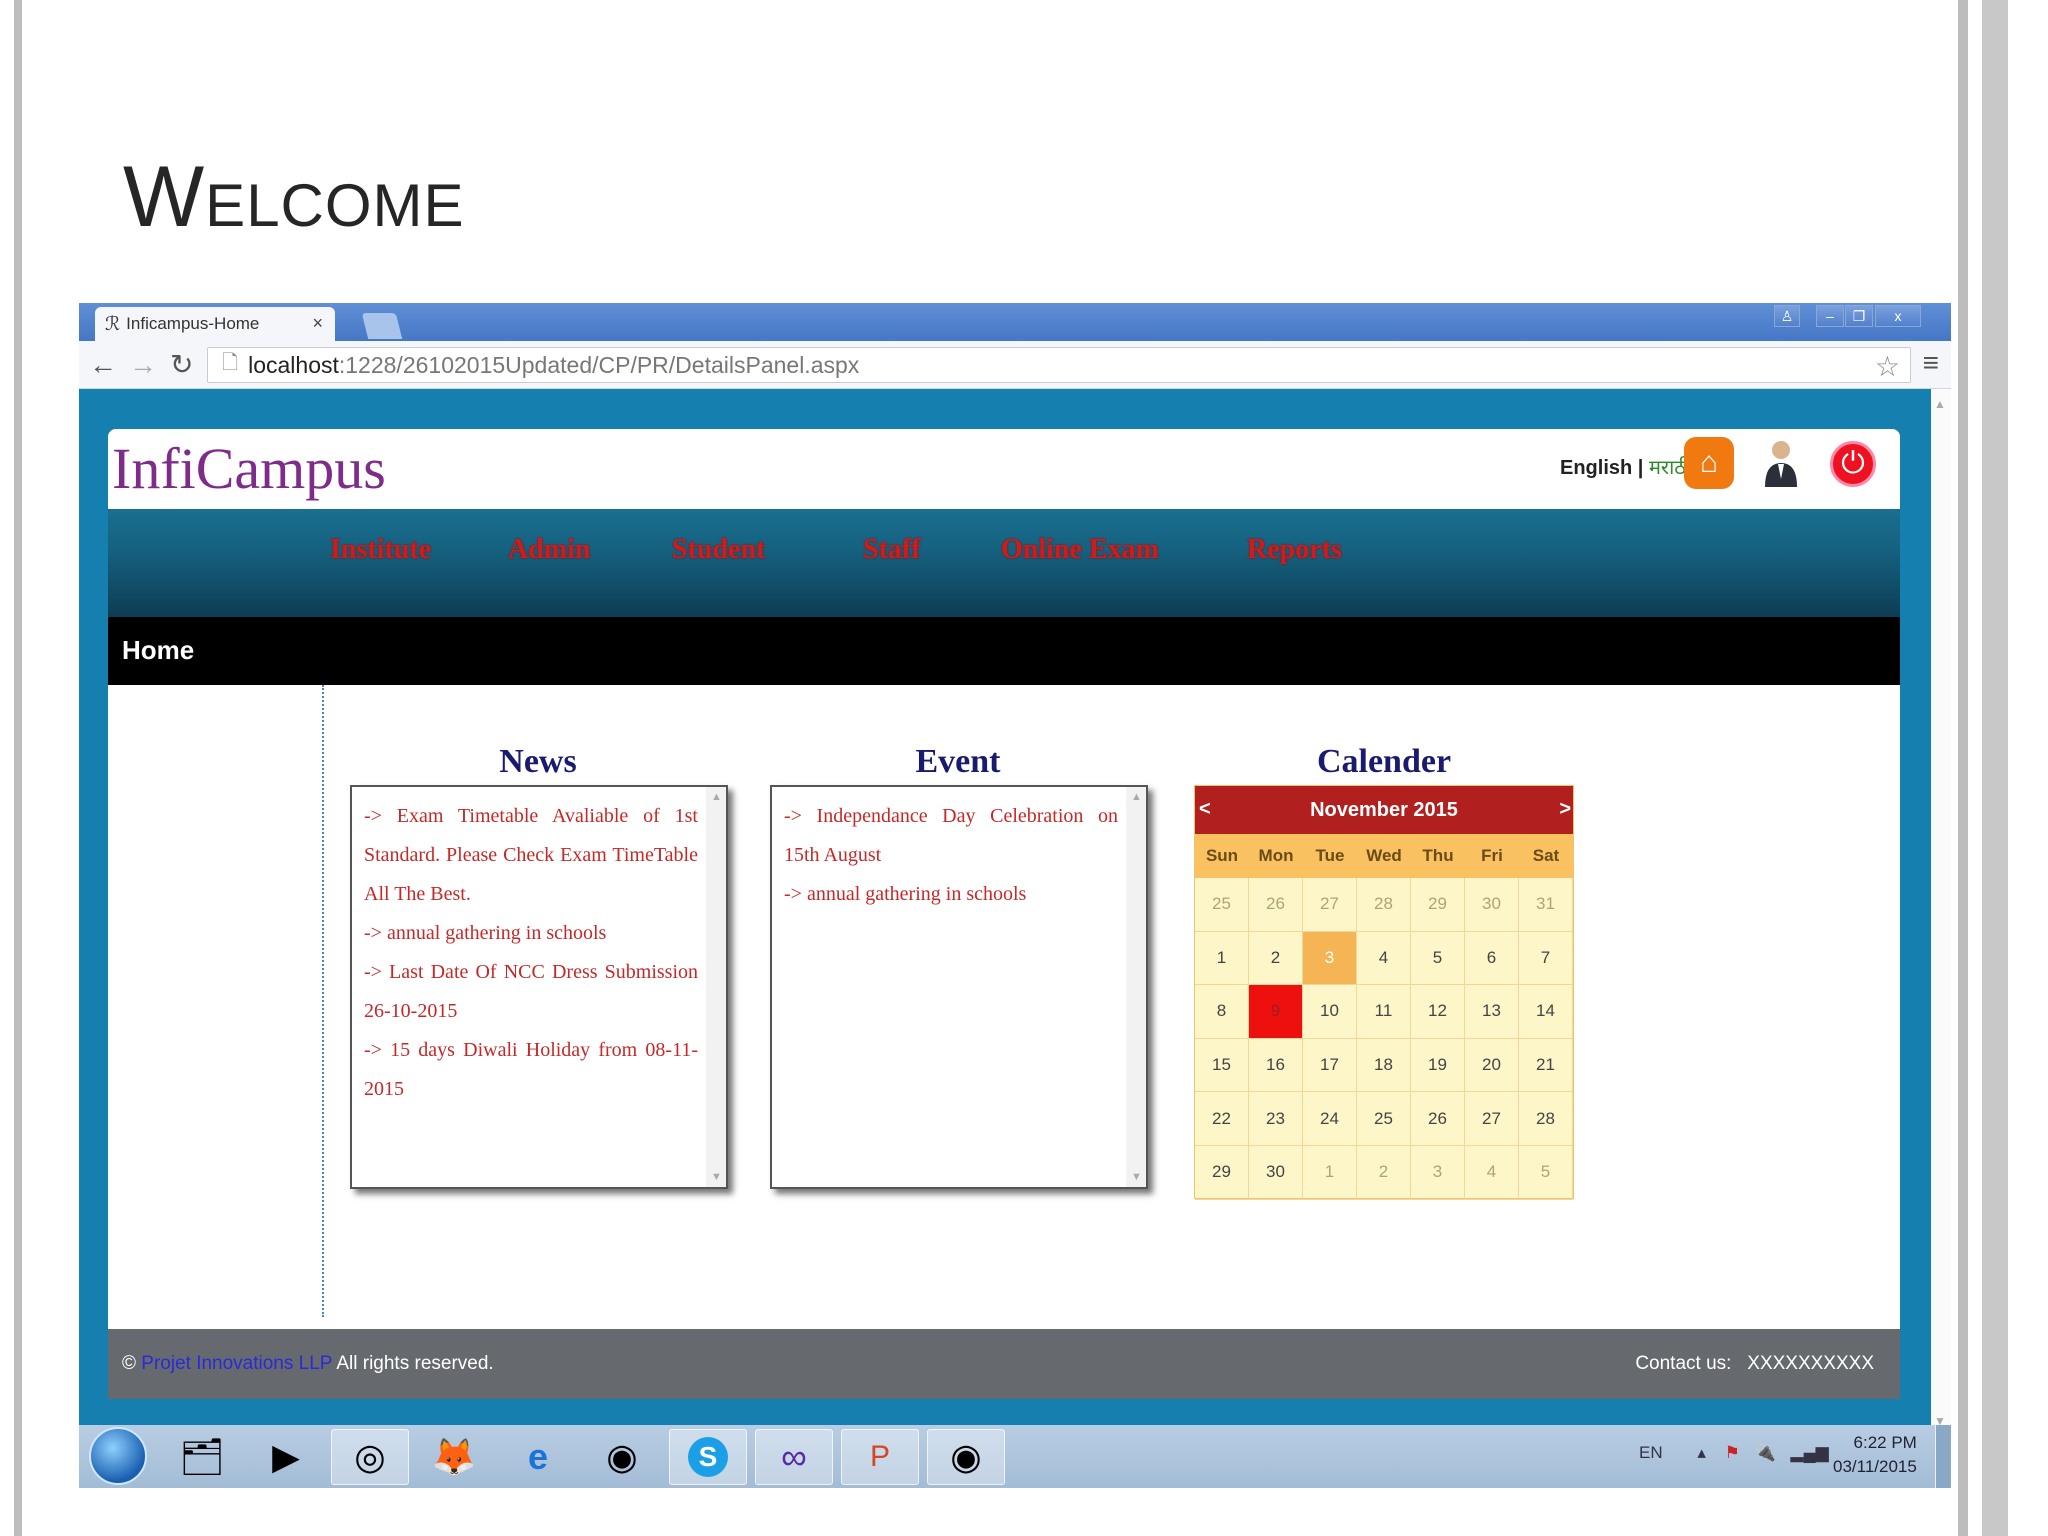  I want to click on lang-english-link: English, so click(1596, 468).